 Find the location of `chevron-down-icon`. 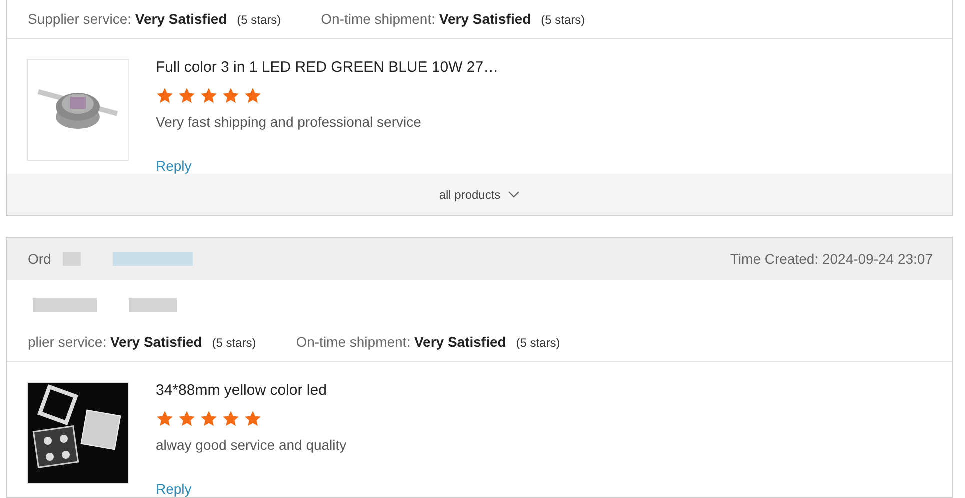

chevron-down-icon is located at coordinates (514, 194).